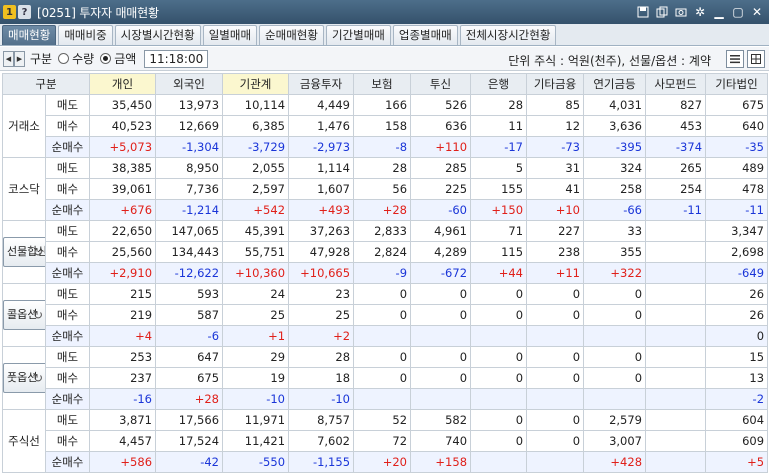 Image resolution: width=769 pixels, height=475 pixels. What do you see at coordinates (425, 35) in the screenshot?
I see `tab-6: 업종별매매` at bounding box center [425, 35].